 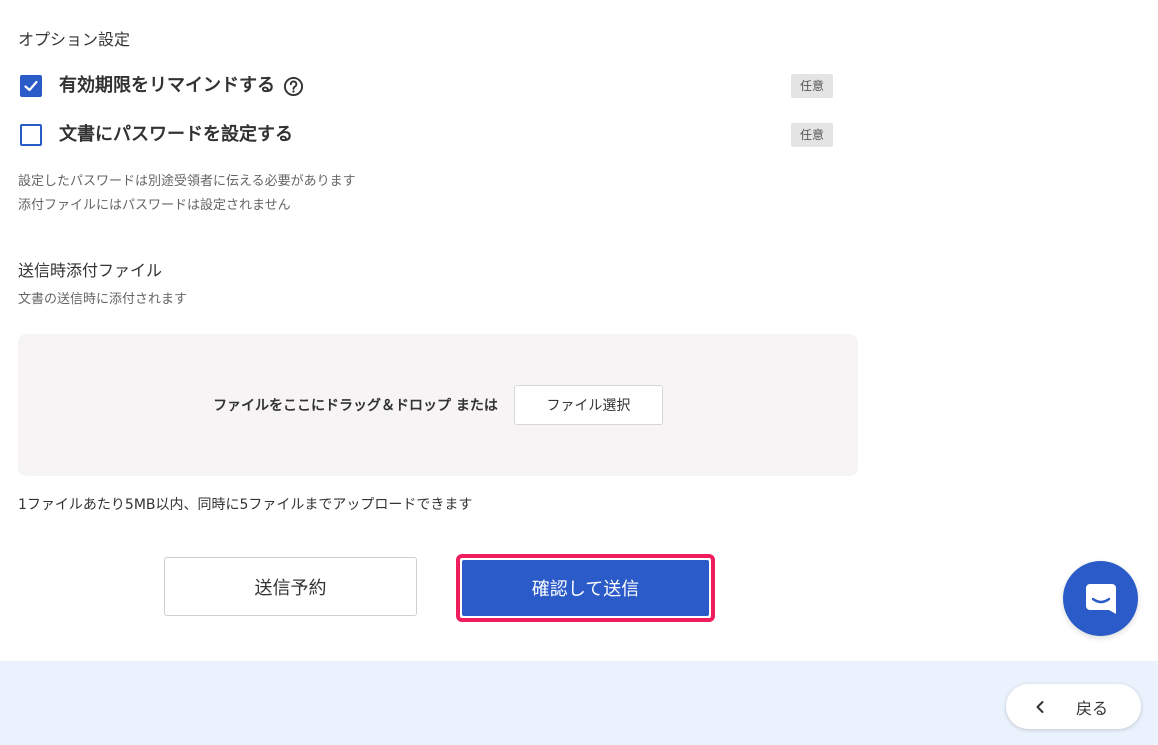 I want to click on chat-icon, so click(x=1100, y=598).